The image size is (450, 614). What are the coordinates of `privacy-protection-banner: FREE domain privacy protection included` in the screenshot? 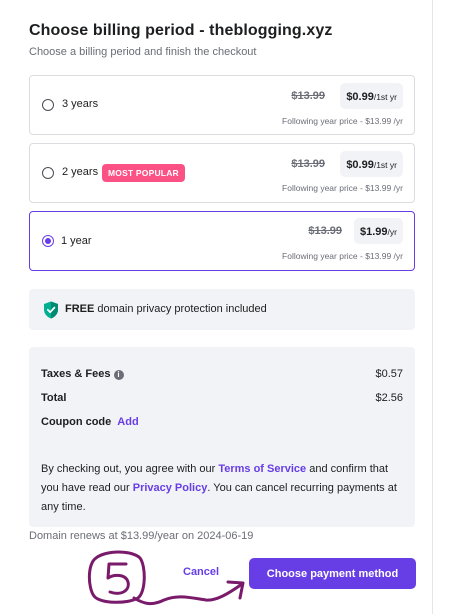 It's located at (222, 309).